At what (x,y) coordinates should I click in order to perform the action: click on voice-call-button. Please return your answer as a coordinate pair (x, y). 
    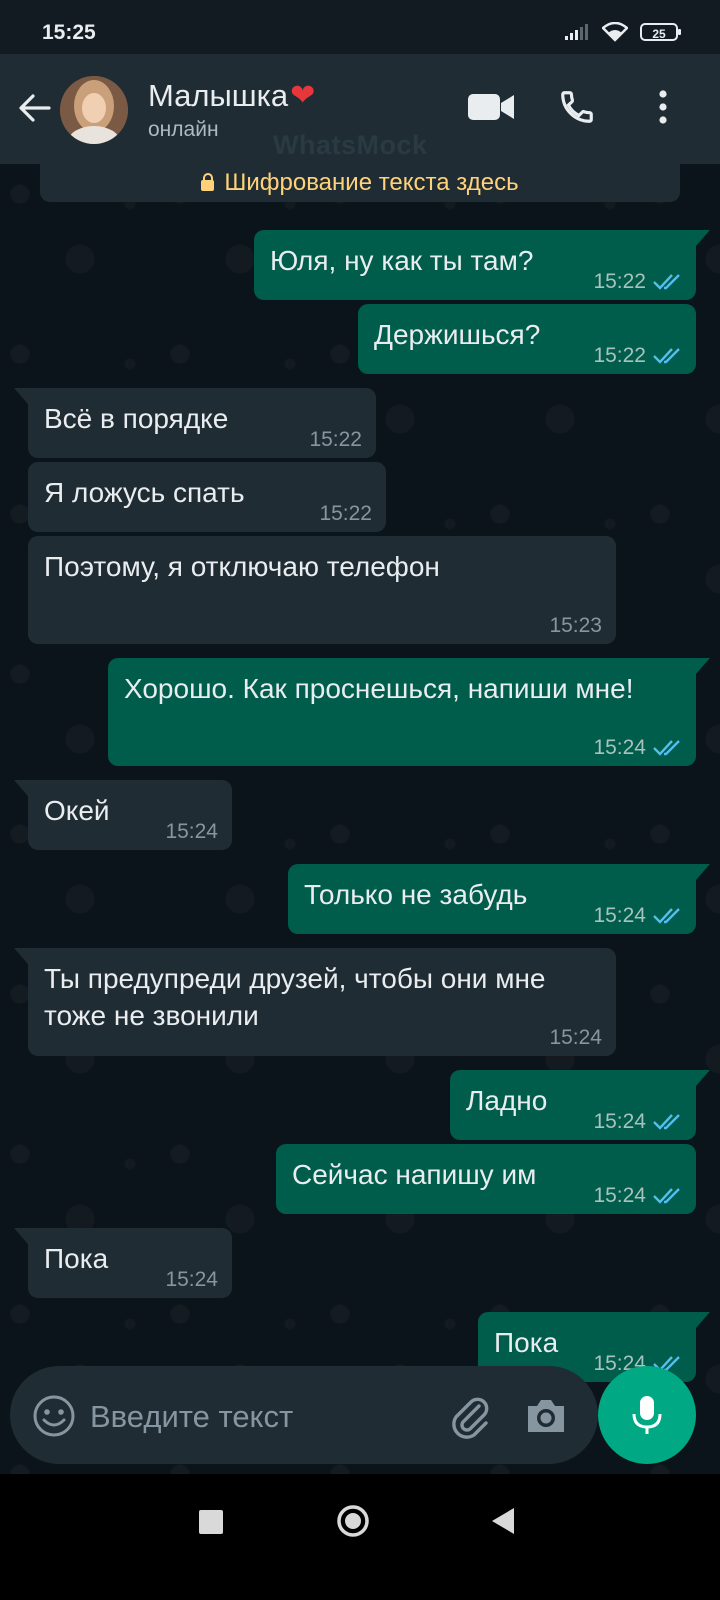
    Looking at the image, I should click on (577, 107).